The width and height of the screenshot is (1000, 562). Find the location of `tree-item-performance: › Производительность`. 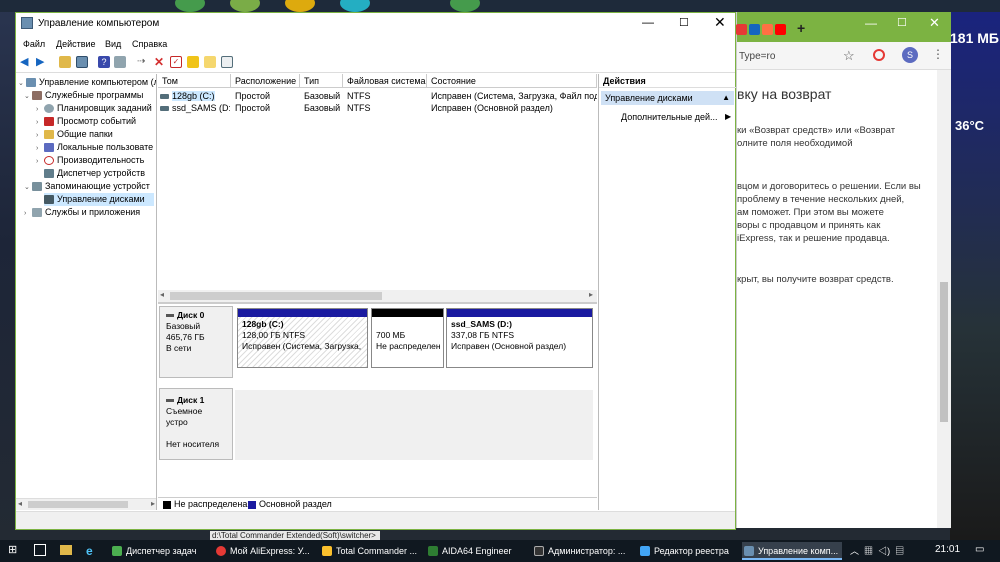

tree-item-performance: › Производительность is located at coordinates (90, 160).